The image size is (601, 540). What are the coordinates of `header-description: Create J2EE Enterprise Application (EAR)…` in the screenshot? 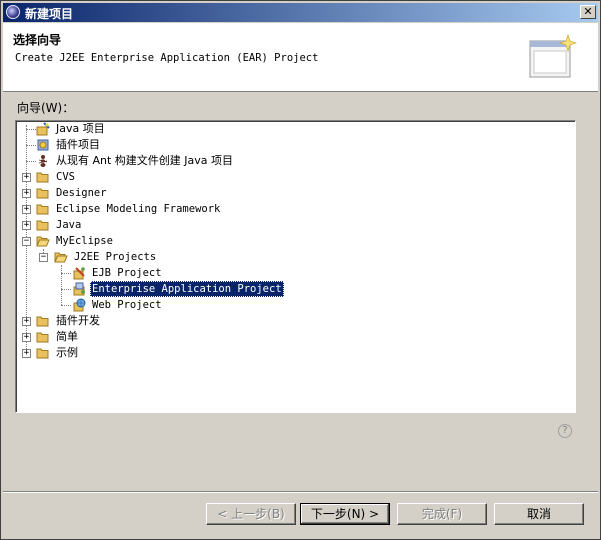 It's located at (167, 58).